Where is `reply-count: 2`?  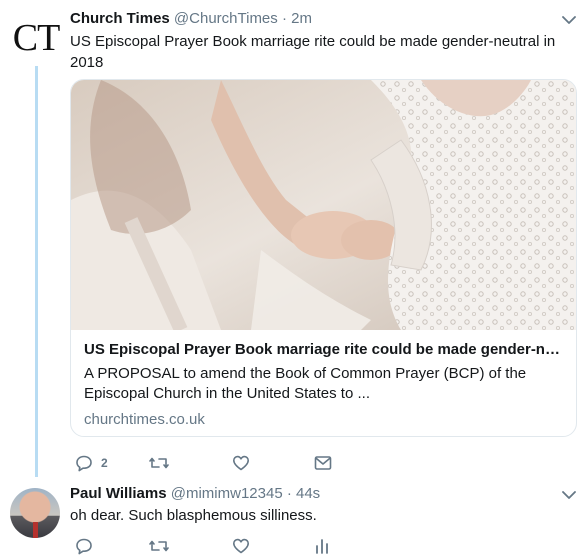 reply-count: 2 is located at coordinates (104, 463).